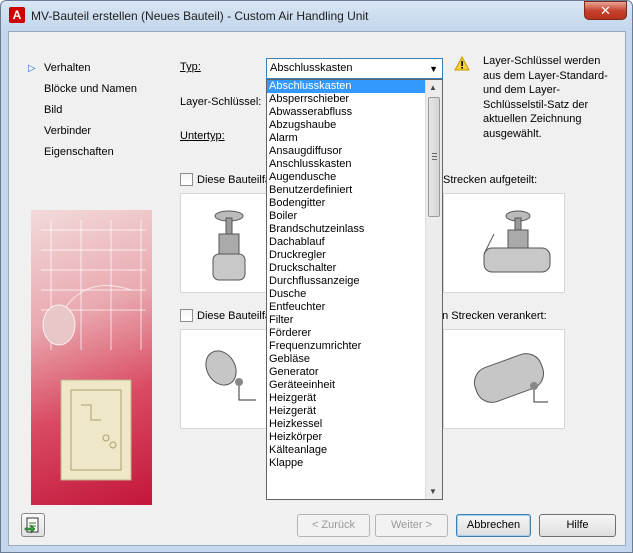 This screenshot has height=553, width=633. Describe the element at coordinates (221, 102) in the screenshot. I see `layer-key-label: Layer-Schlüssel:` at that location.